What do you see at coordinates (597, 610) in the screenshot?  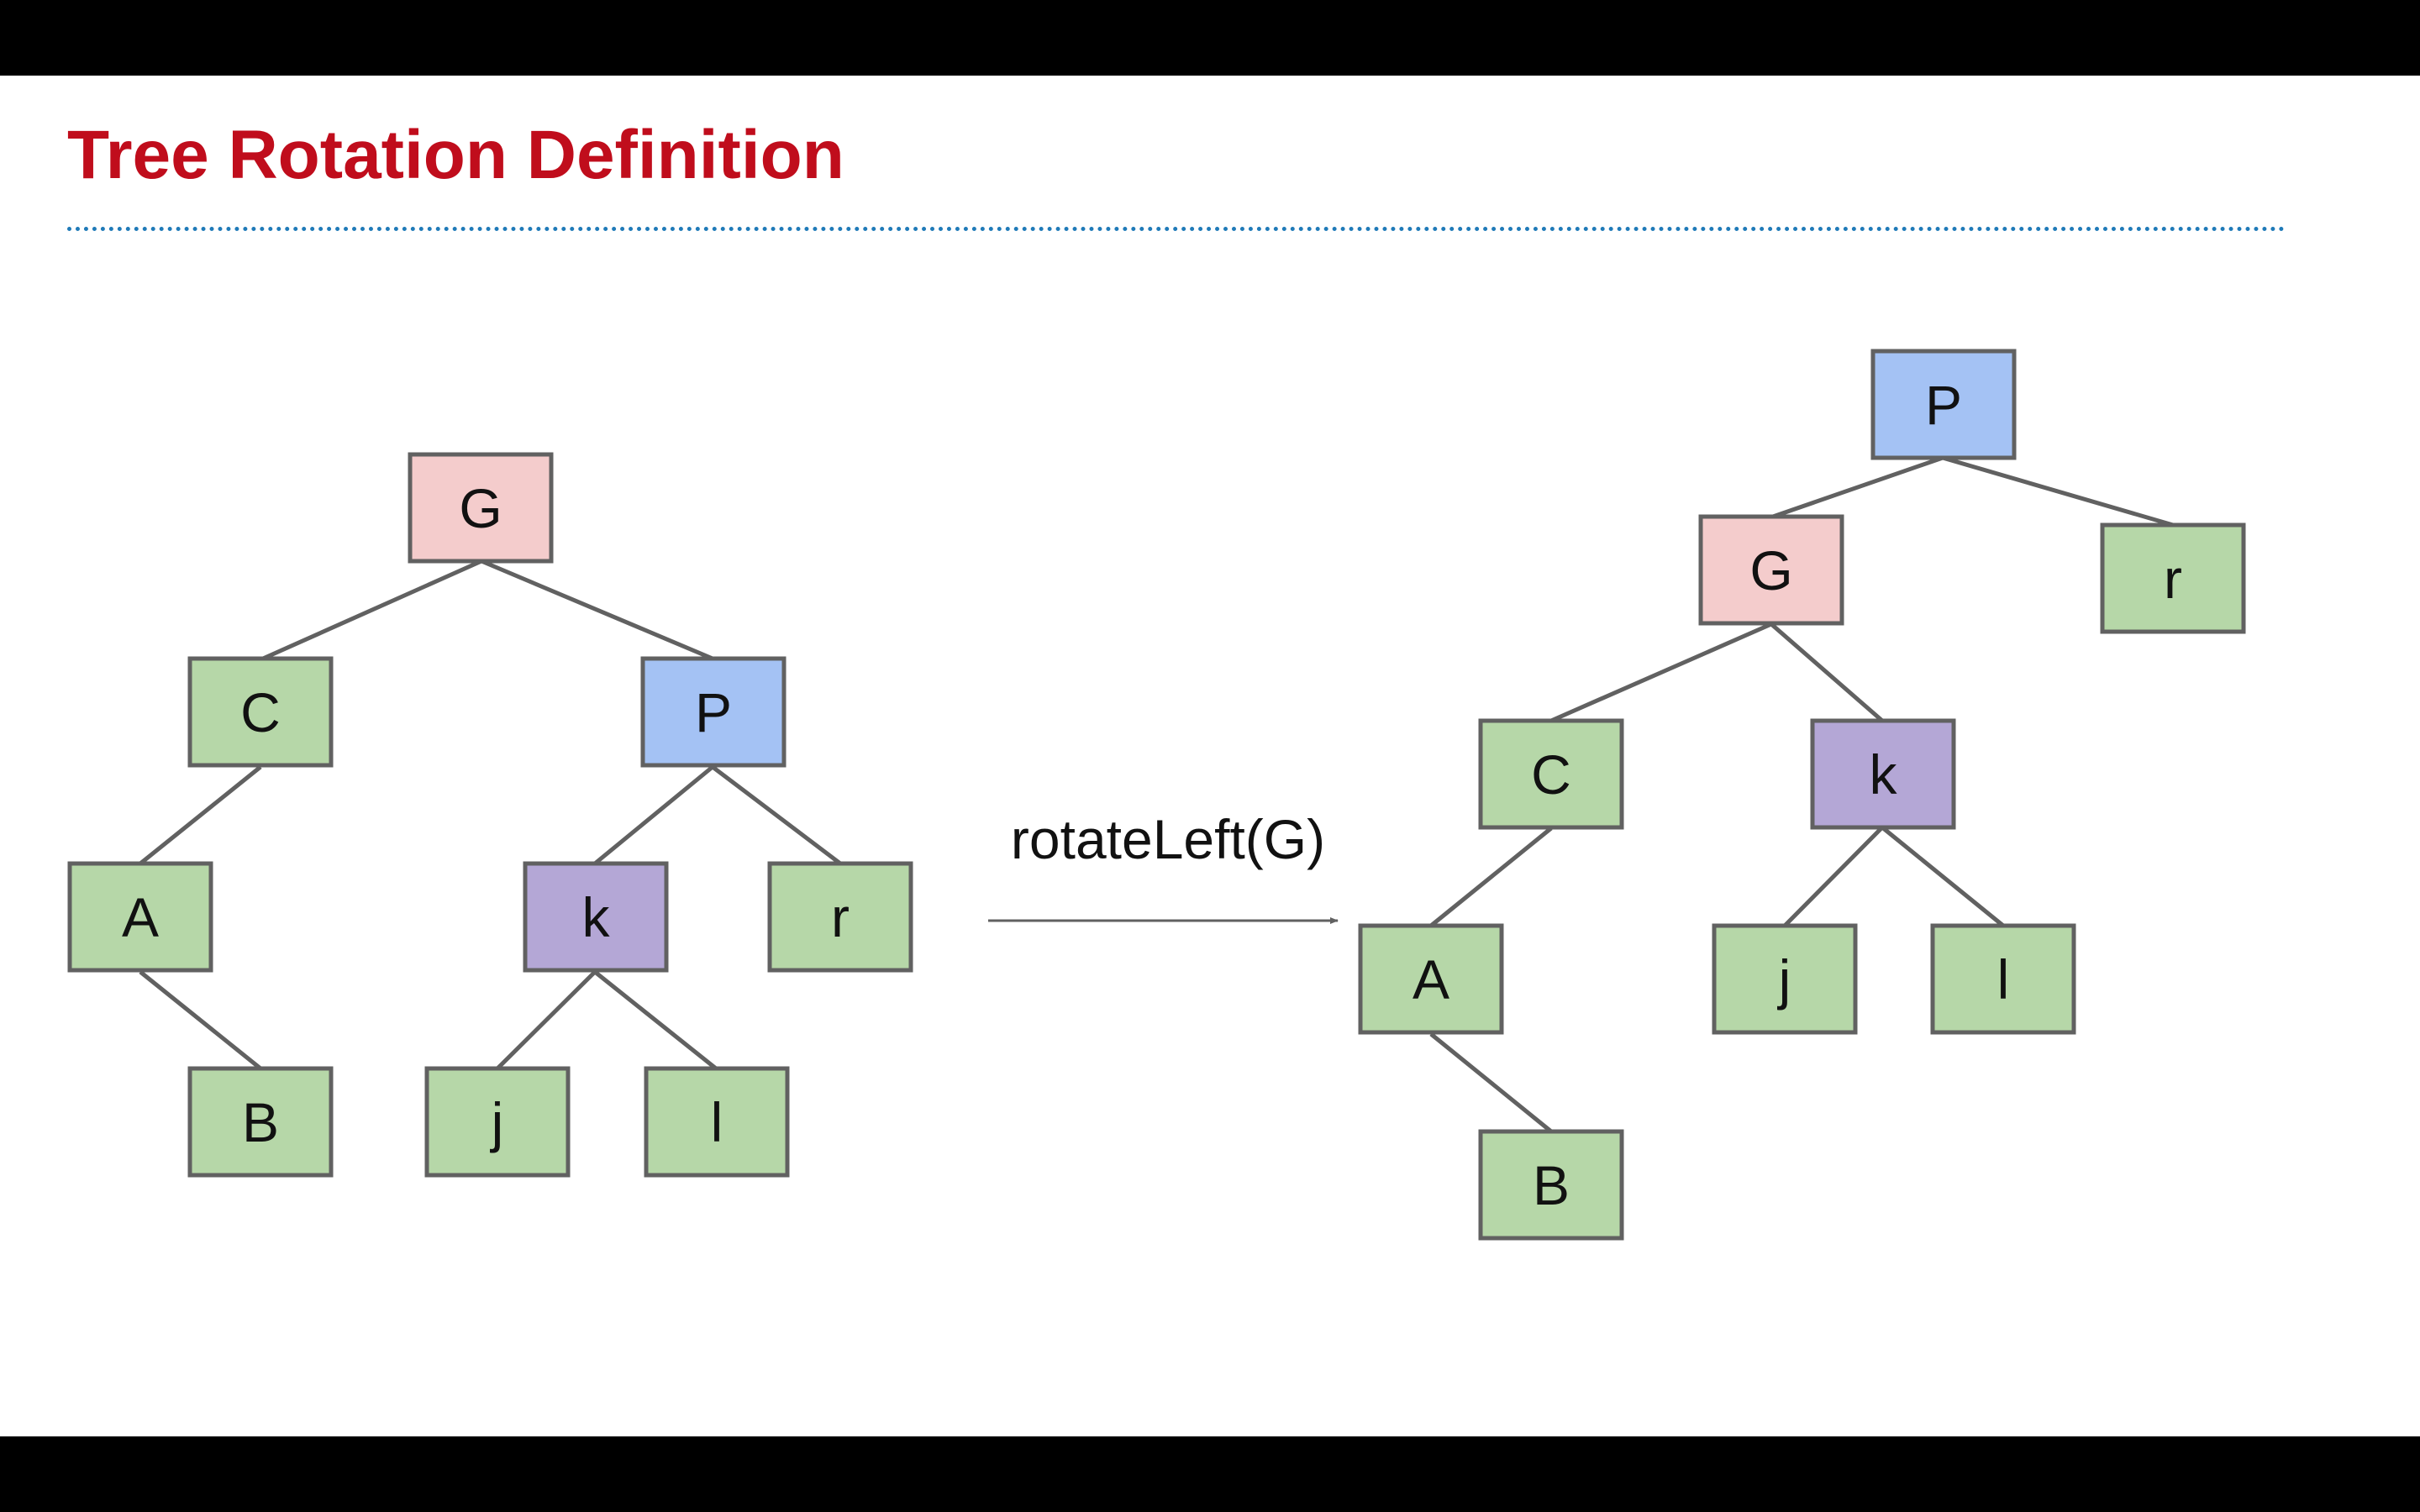 I see `edge-G-P` at bounding box center [597, 610].